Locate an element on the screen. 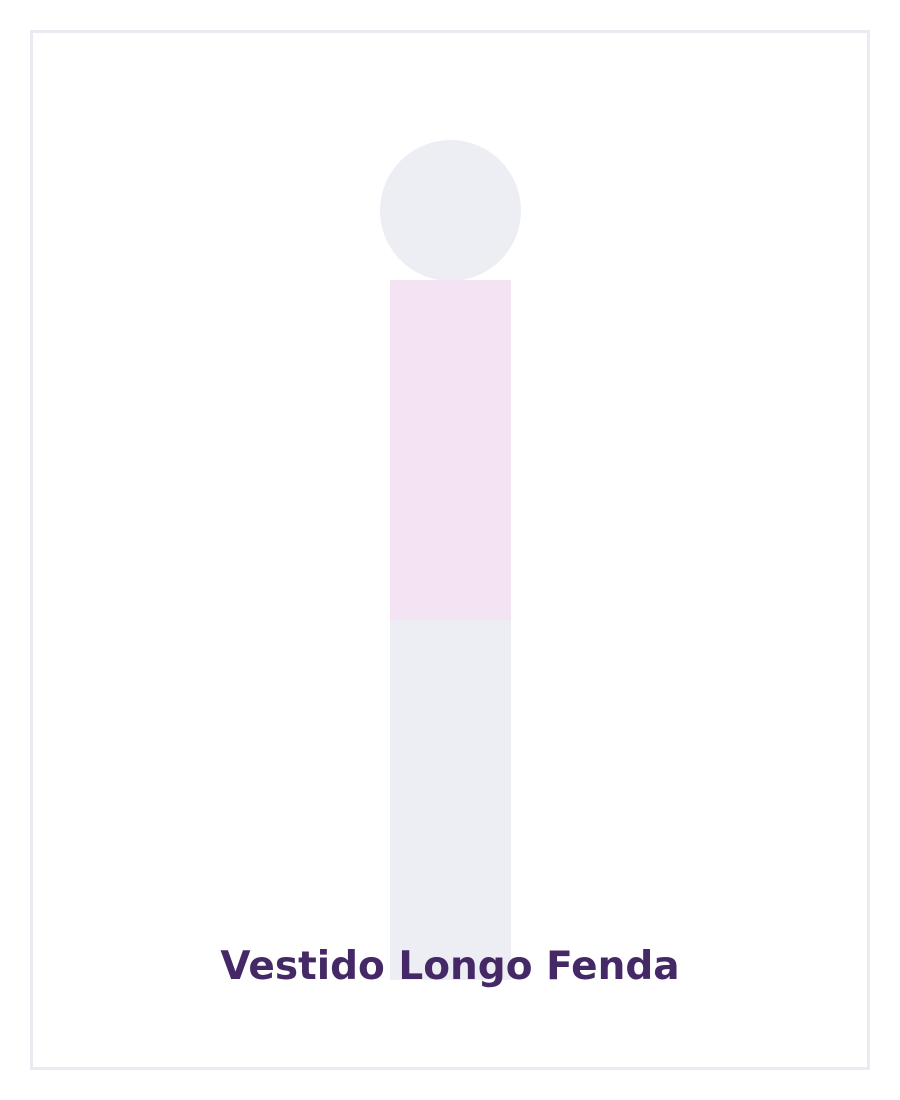 Image resolution: width=900 pixels, height=1100 pixels. dress-bodice is located at coordinates (450, 450).